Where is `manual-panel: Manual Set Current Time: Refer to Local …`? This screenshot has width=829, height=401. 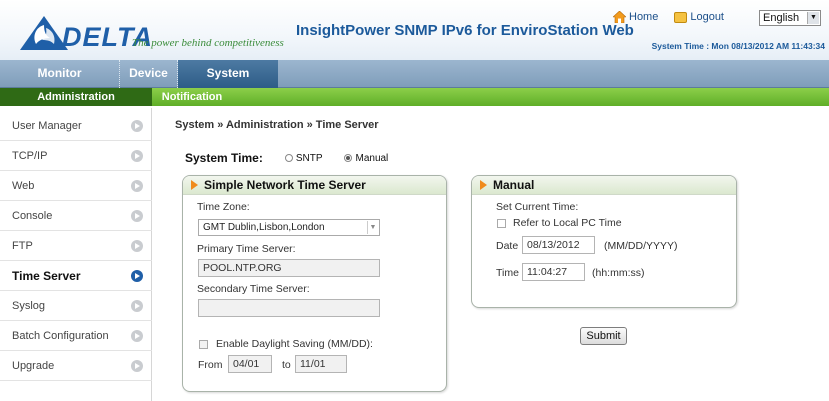
manual-panel: Manual Set Current Time: Refer to Local … is located at coordinates (604, 241).